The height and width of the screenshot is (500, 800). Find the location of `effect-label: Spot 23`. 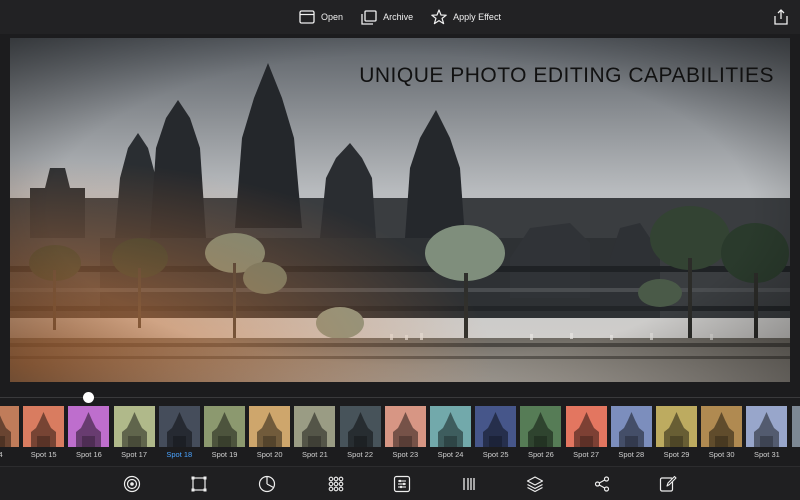

effect-label: Spot 23 is located at coordinates (405, 454).